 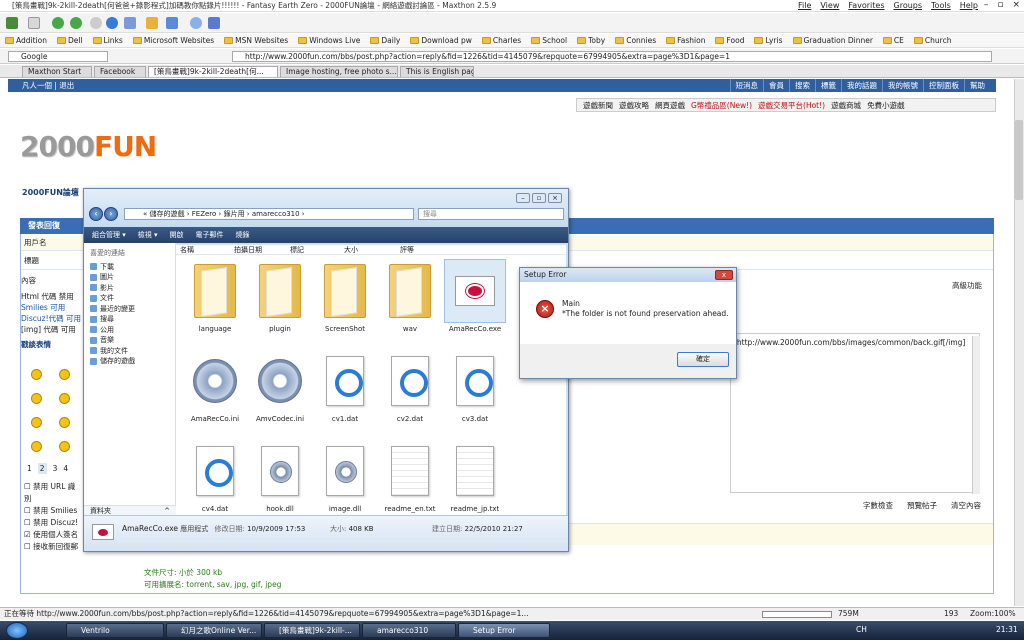 What do you see at coordinates (539, 198) in the screenshot?
I see `explorer-maximize-button: ▫` at bounding box center [539, 198].